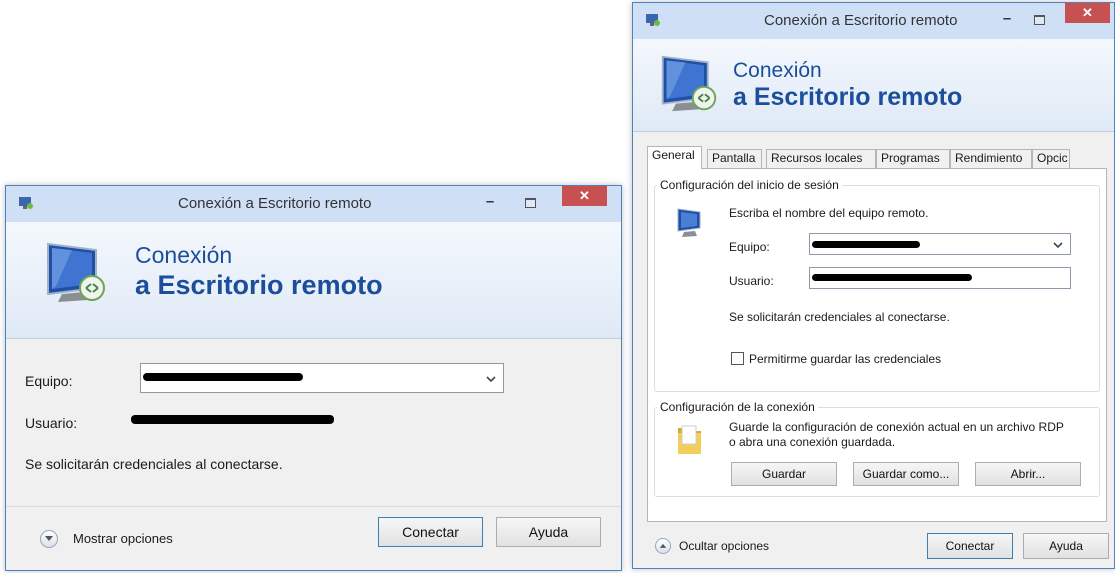  I want to click on tab-pantalla: Pantalla, so click(734, 158).